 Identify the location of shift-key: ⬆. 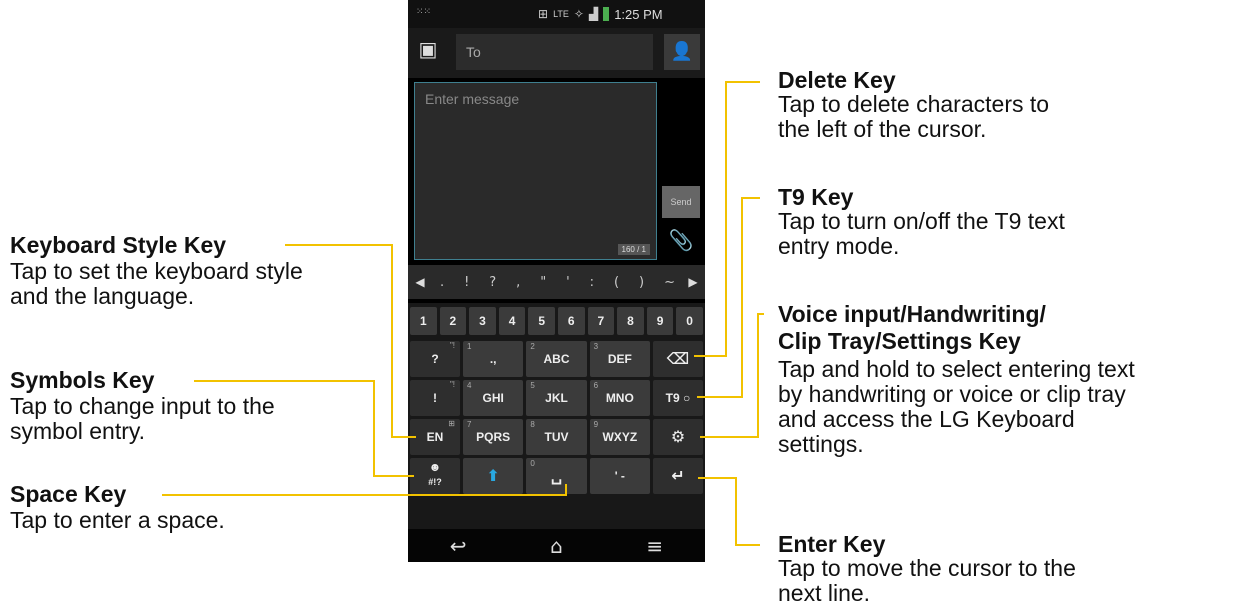
(493, 476).